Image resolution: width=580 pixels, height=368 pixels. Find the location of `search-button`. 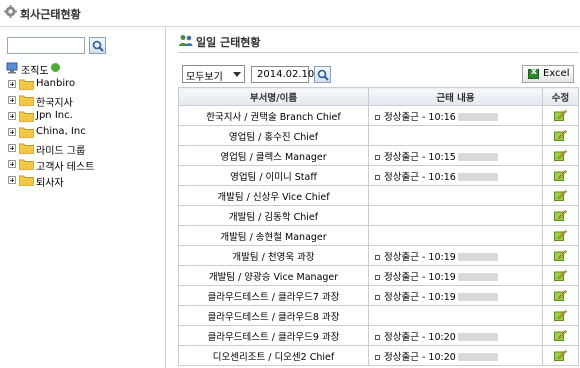

search-button is located at coordinates (97, 45).